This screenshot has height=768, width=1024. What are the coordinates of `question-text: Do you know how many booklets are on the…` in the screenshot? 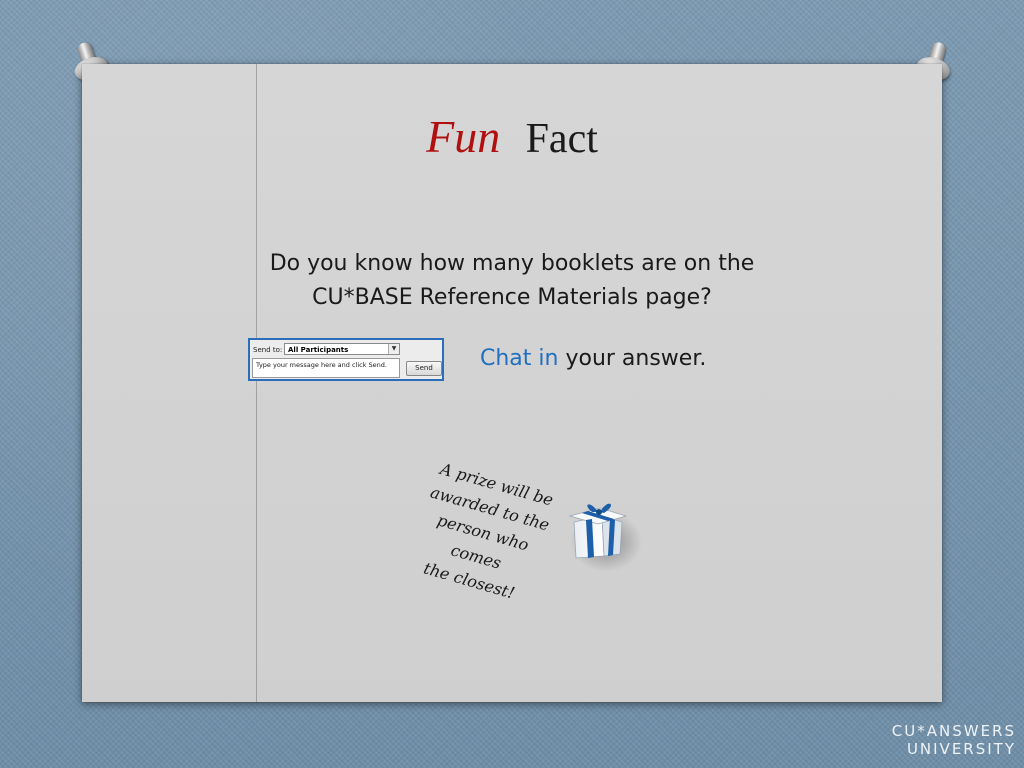 It's located at (512, 281).